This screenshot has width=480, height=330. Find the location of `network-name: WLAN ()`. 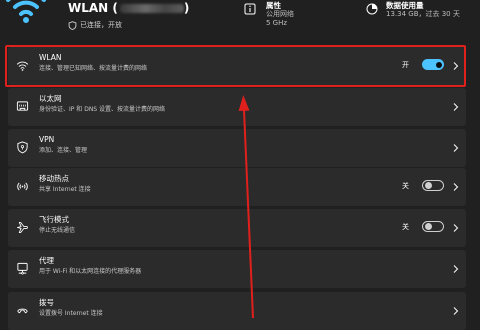

network-name: WLAN () is located at coordinates (129, 8).